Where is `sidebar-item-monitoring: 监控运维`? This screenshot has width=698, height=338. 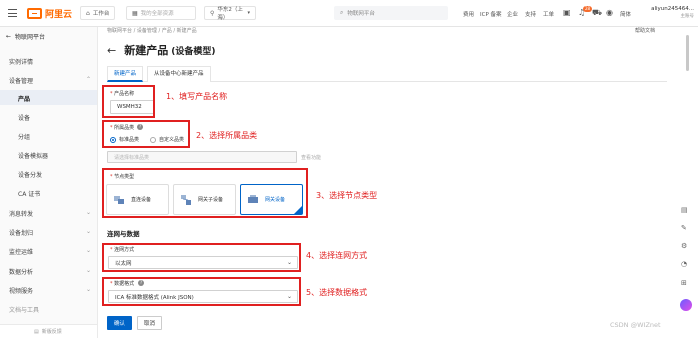 sidebar-item-monitoring: 监控运维 is located at coordinates (21, 251).